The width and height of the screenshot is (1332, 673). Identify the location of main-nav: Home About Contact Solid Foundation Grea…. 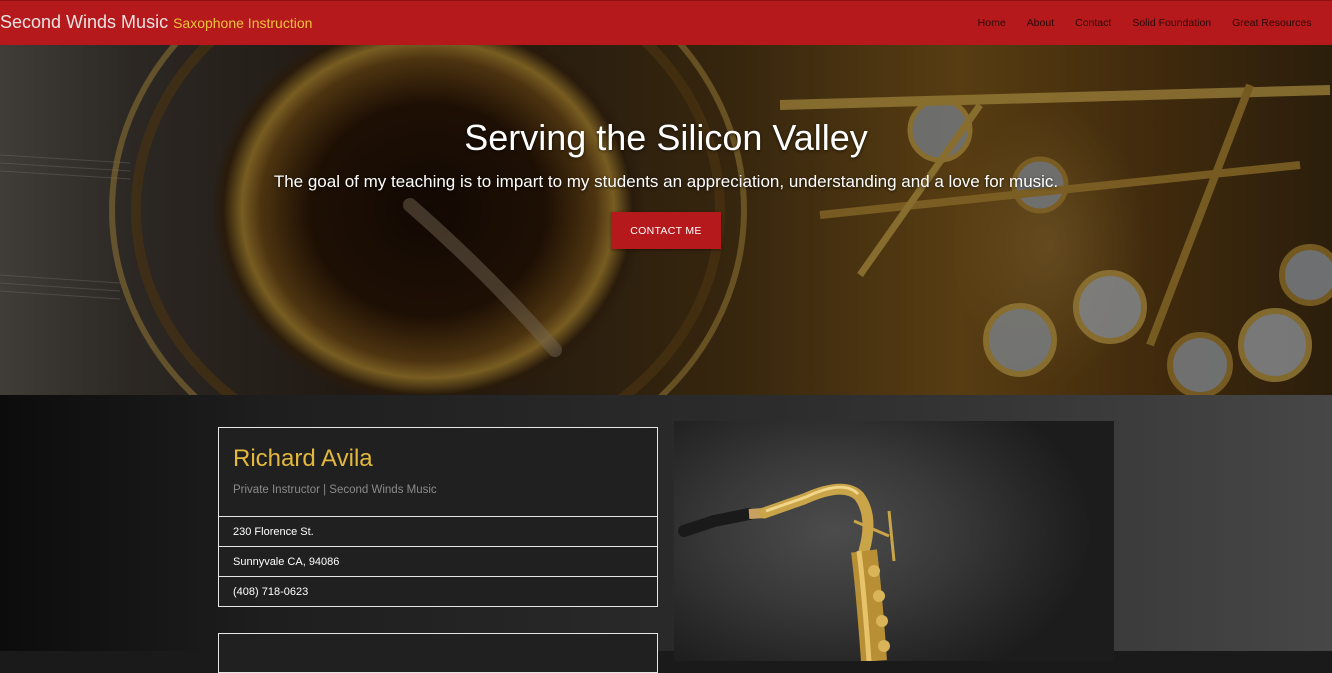
(1144, 23).